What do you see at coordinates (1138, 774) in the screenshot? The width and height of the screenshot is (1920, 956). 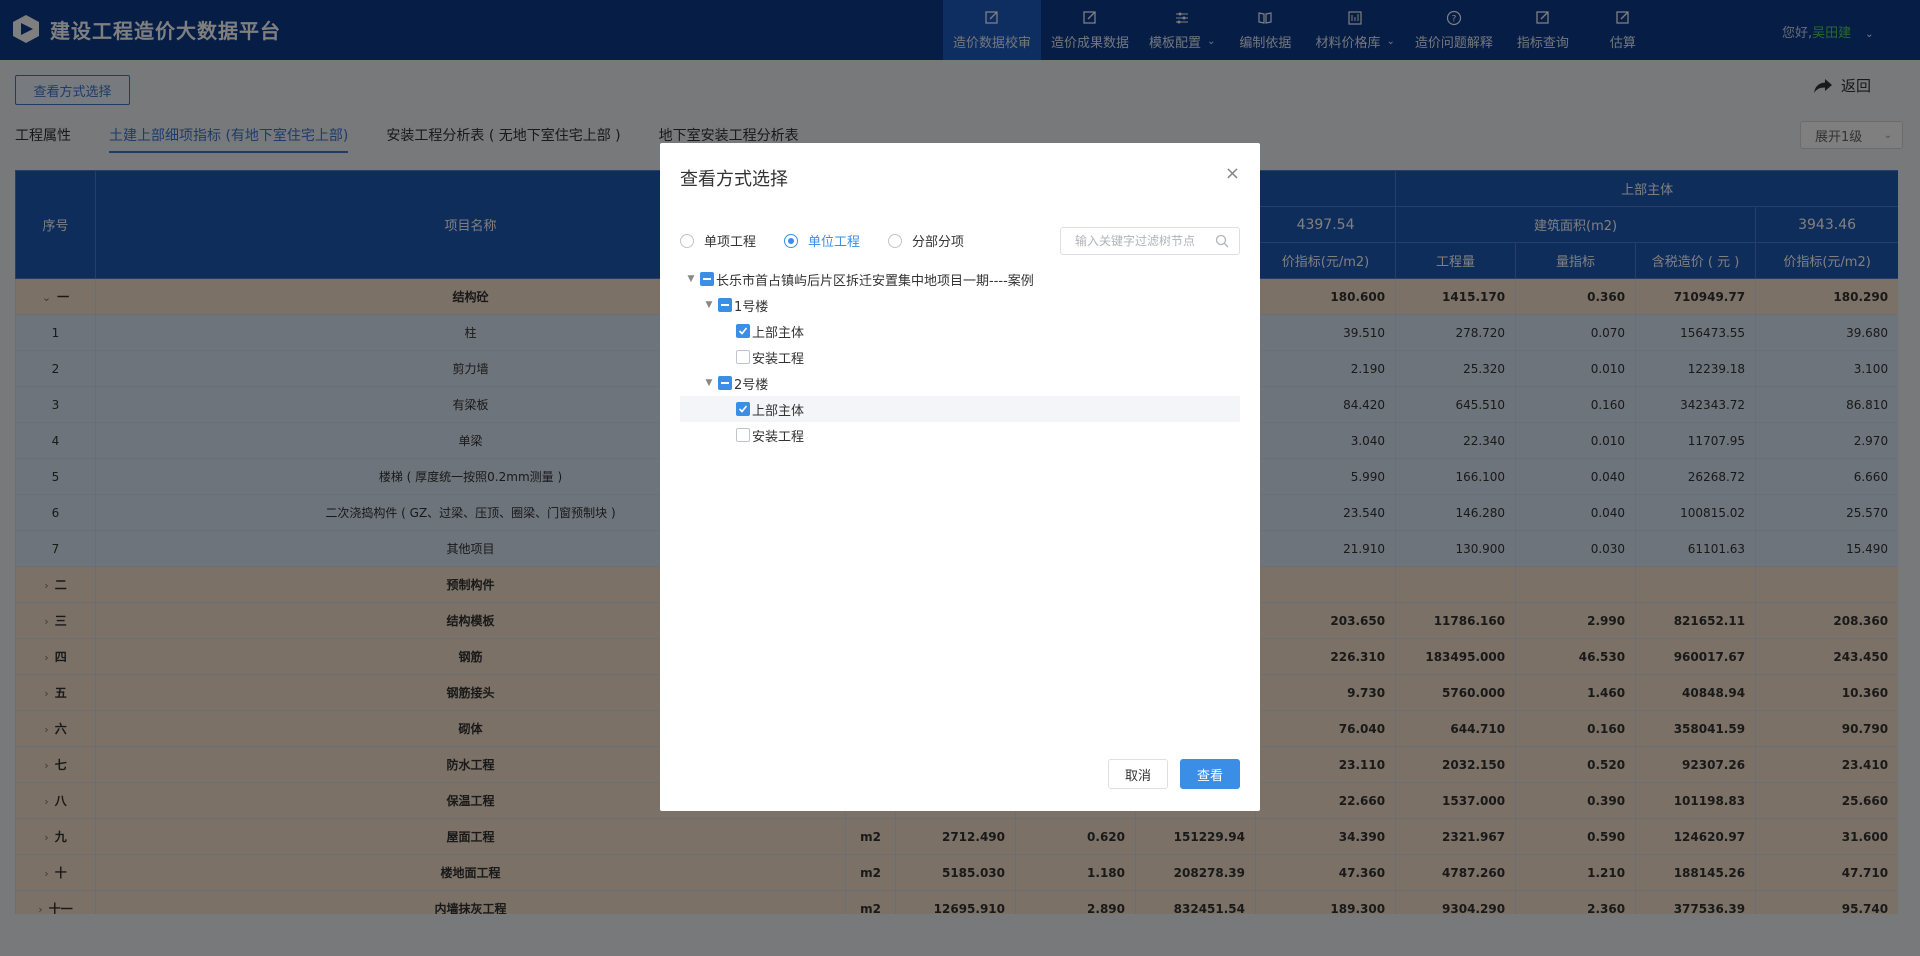 I see `cancel-button: 取消` at bounding box center [1138, 774].